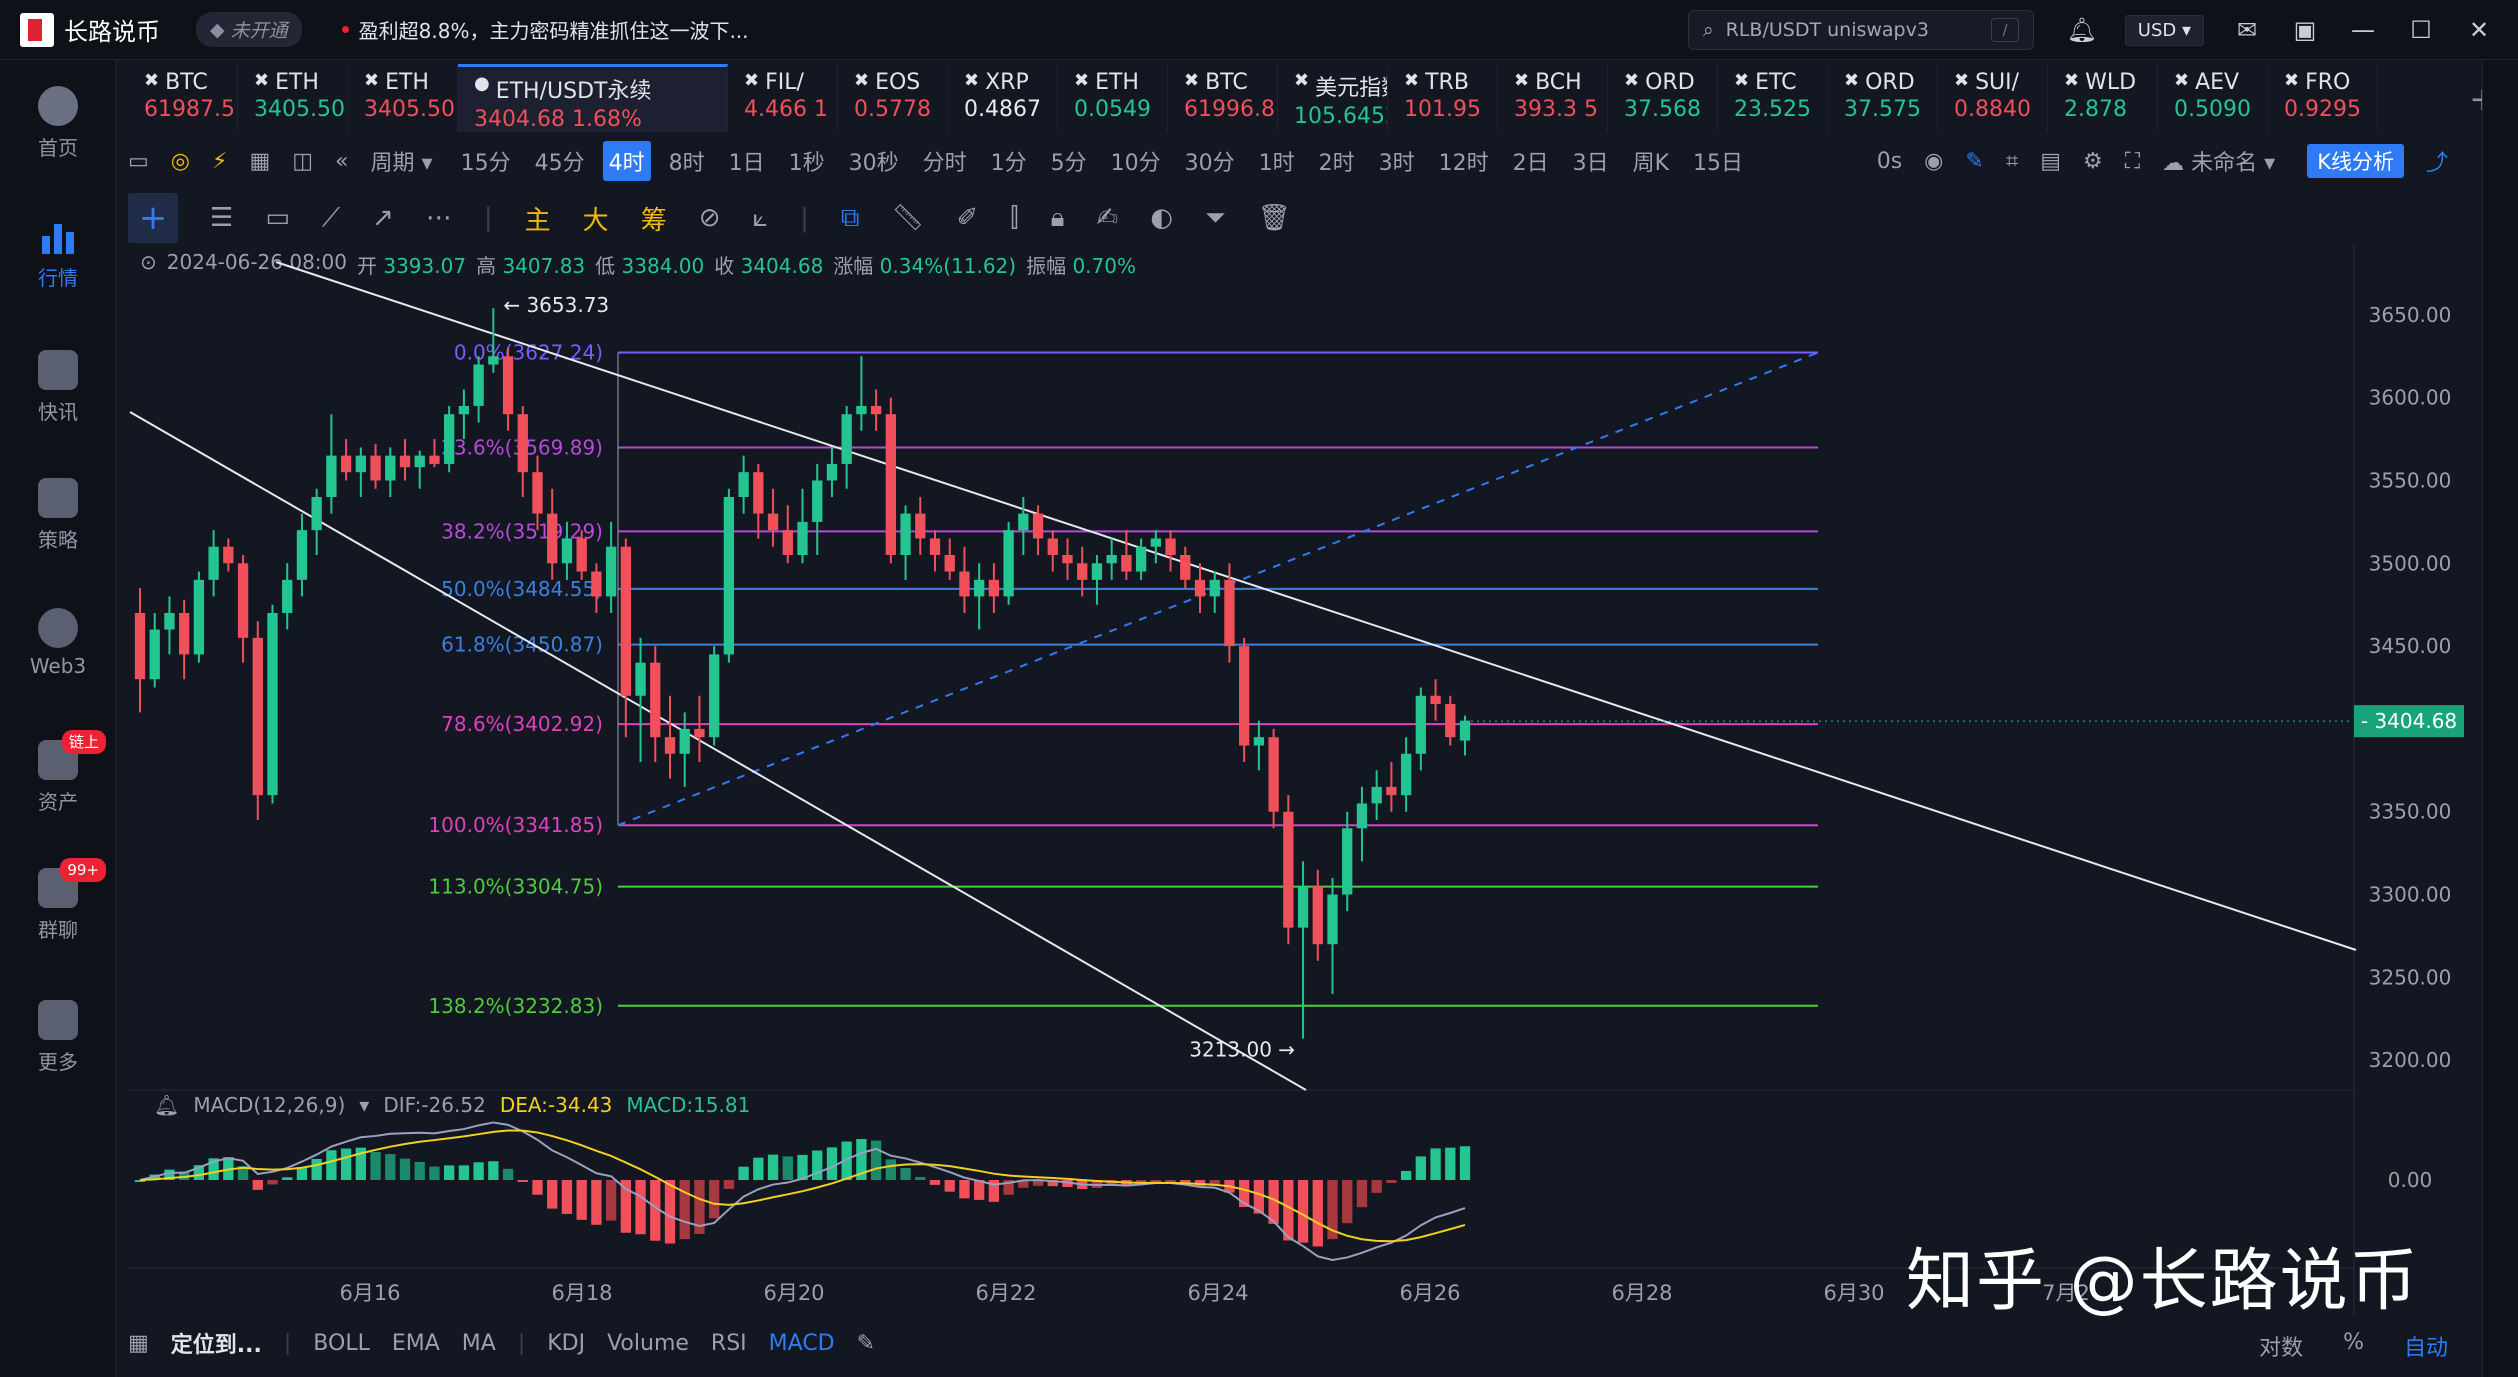 The height and width of the screenshot is (1377, 2518). Describe the element at coordinates (2132, 161) in the screenshot. I see `fullscreen-icon: ⛶` at that location.